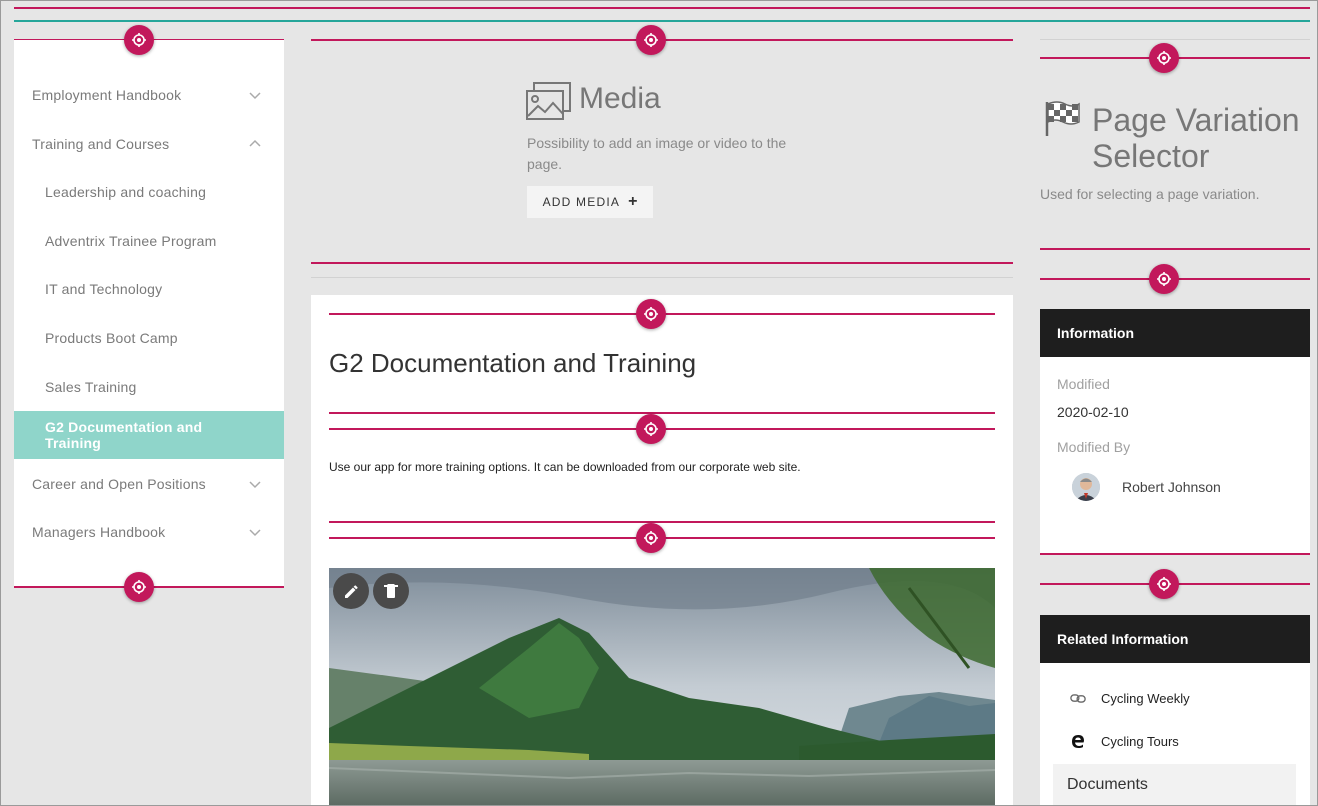 The image size is (1318, 806). I want to click on related-information-header: Related Information, so click(1175, 639).